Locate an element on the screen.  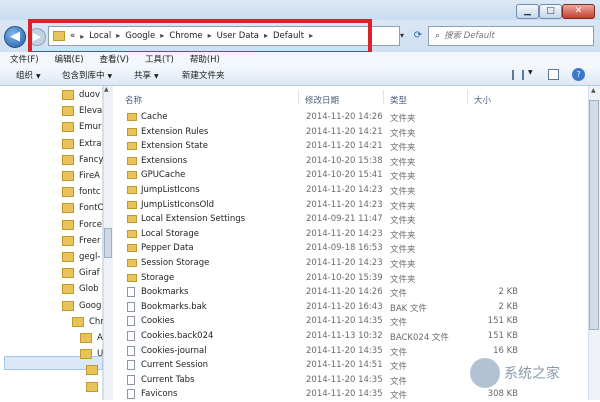
table-row: Storage 2014-10-20 15:39 文件夹 is located at coordinates (350, 278).